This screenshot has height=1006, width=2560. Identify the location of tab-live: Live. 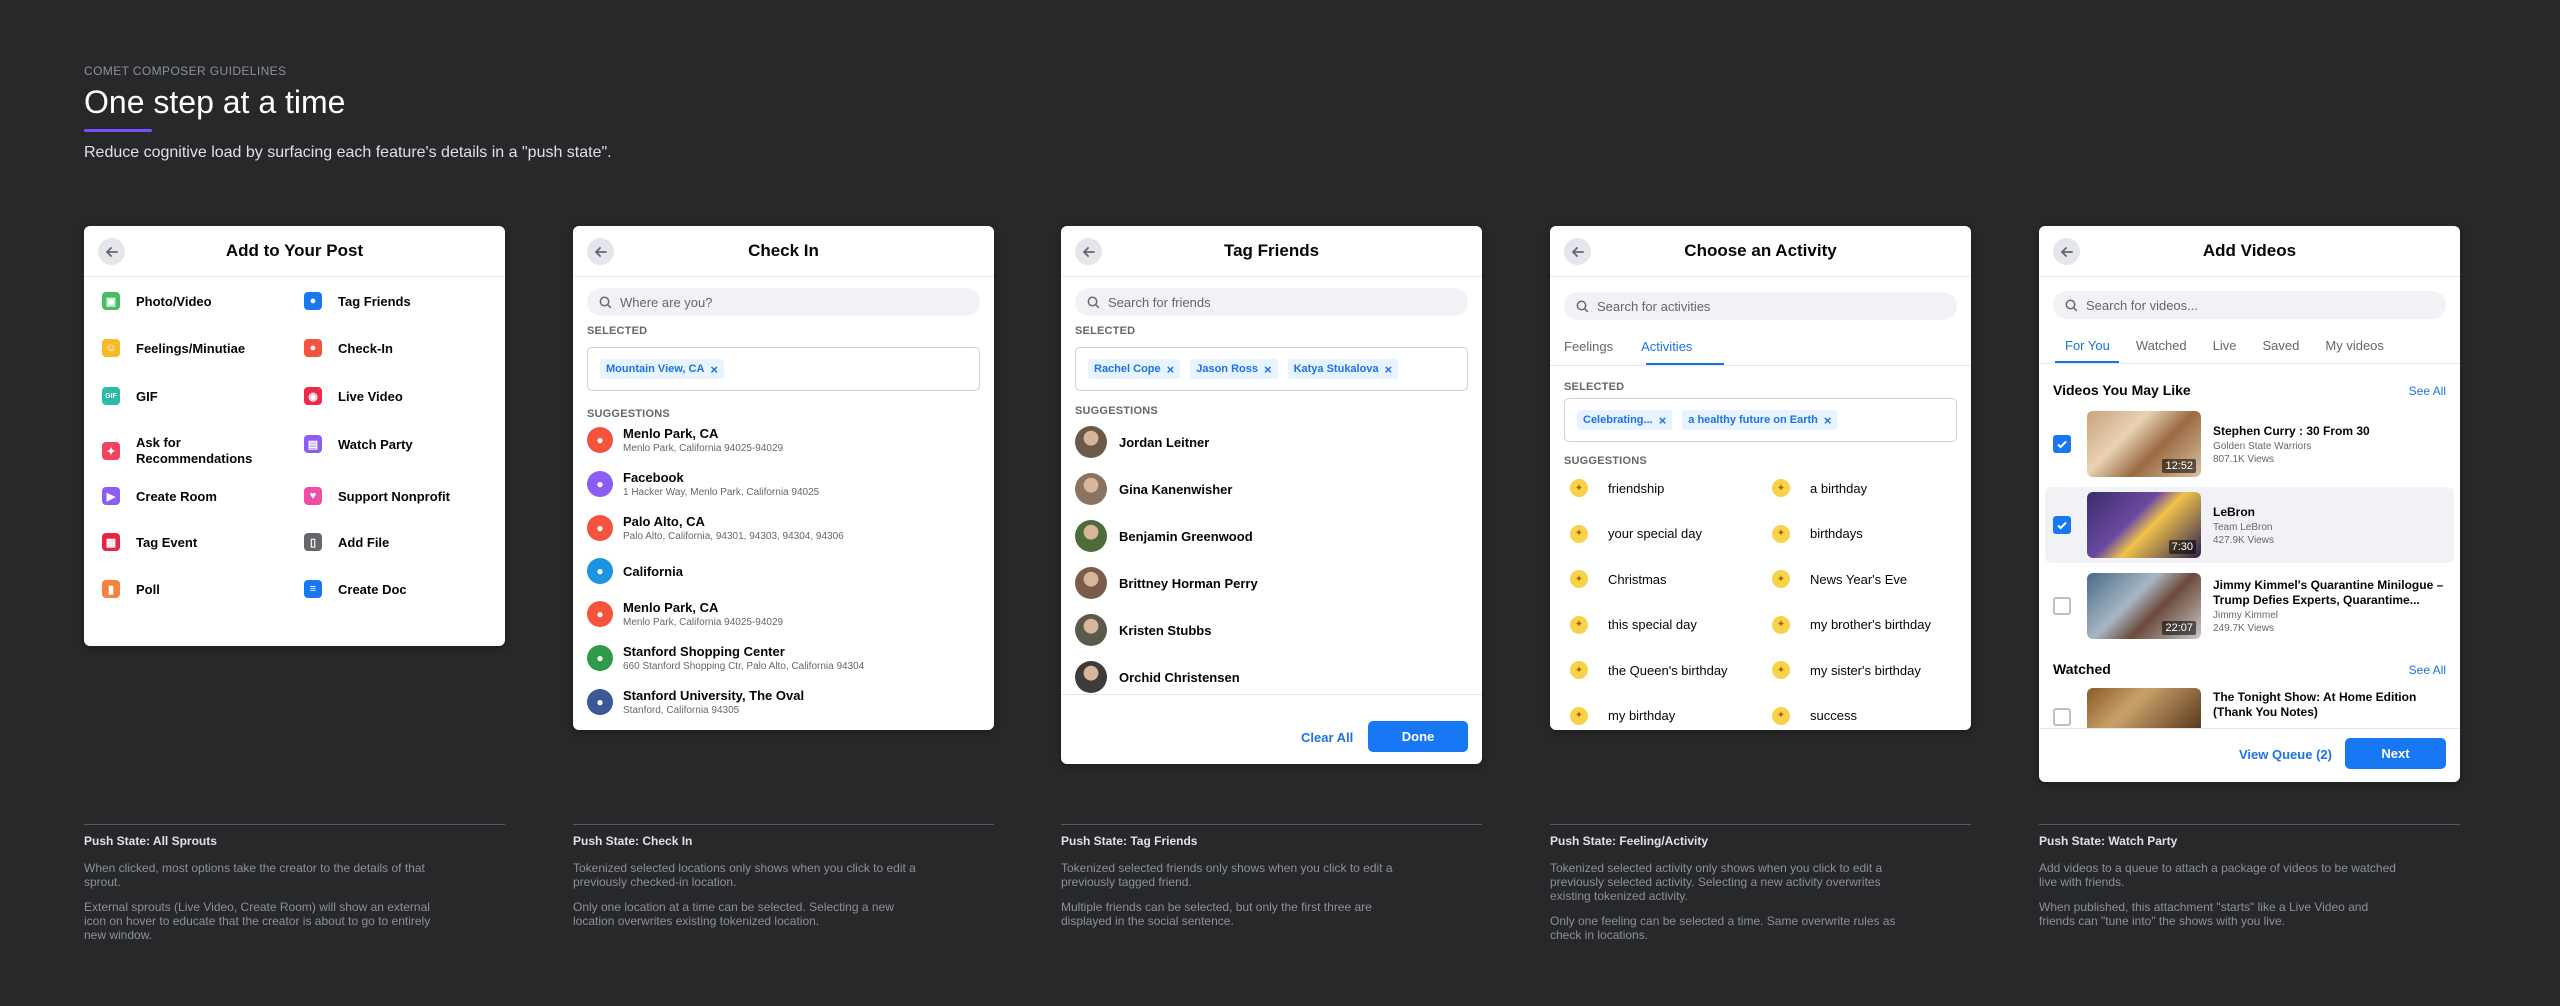
(2225, 345).